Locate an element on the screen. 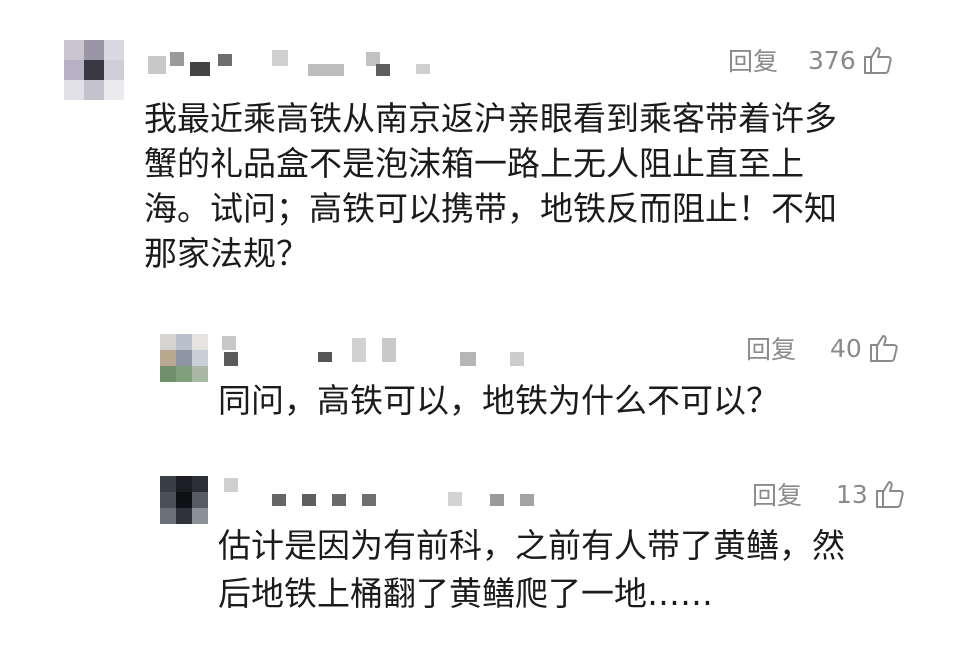 Image resolution: width=960 pixels, height=647 pixels. comment-line: 我最近乘高铁从南京返沪亲眼看到乘客带着许多 is located at coordinates (490, 118).